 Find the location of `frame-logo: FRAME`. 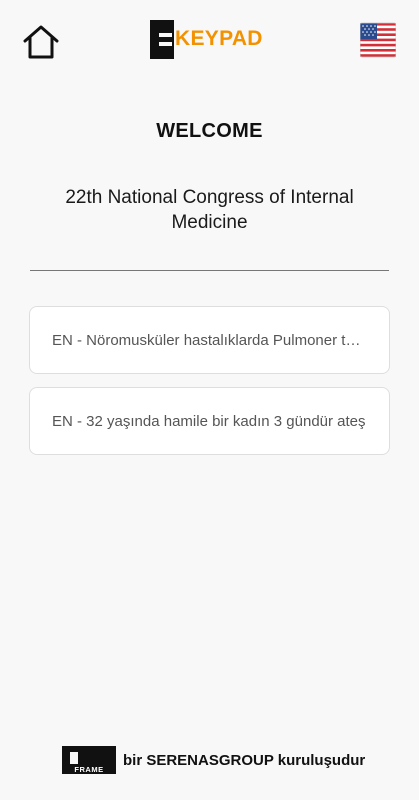

frame-logo: FRAME is located at coordinates (89, 760).